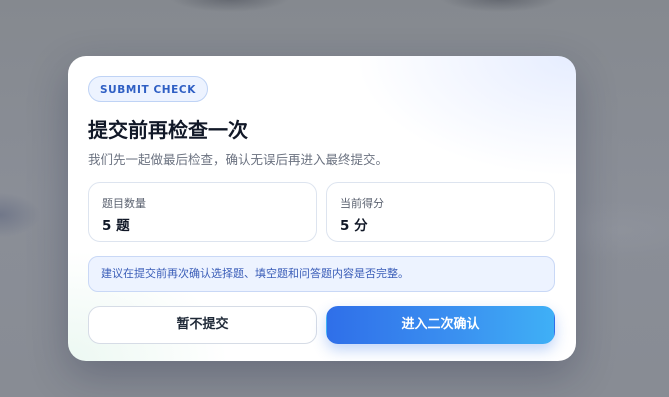 The image size is (669, 397). I want to click on submit-check-badge: SUBMIT CHECK, so click(148, 89).